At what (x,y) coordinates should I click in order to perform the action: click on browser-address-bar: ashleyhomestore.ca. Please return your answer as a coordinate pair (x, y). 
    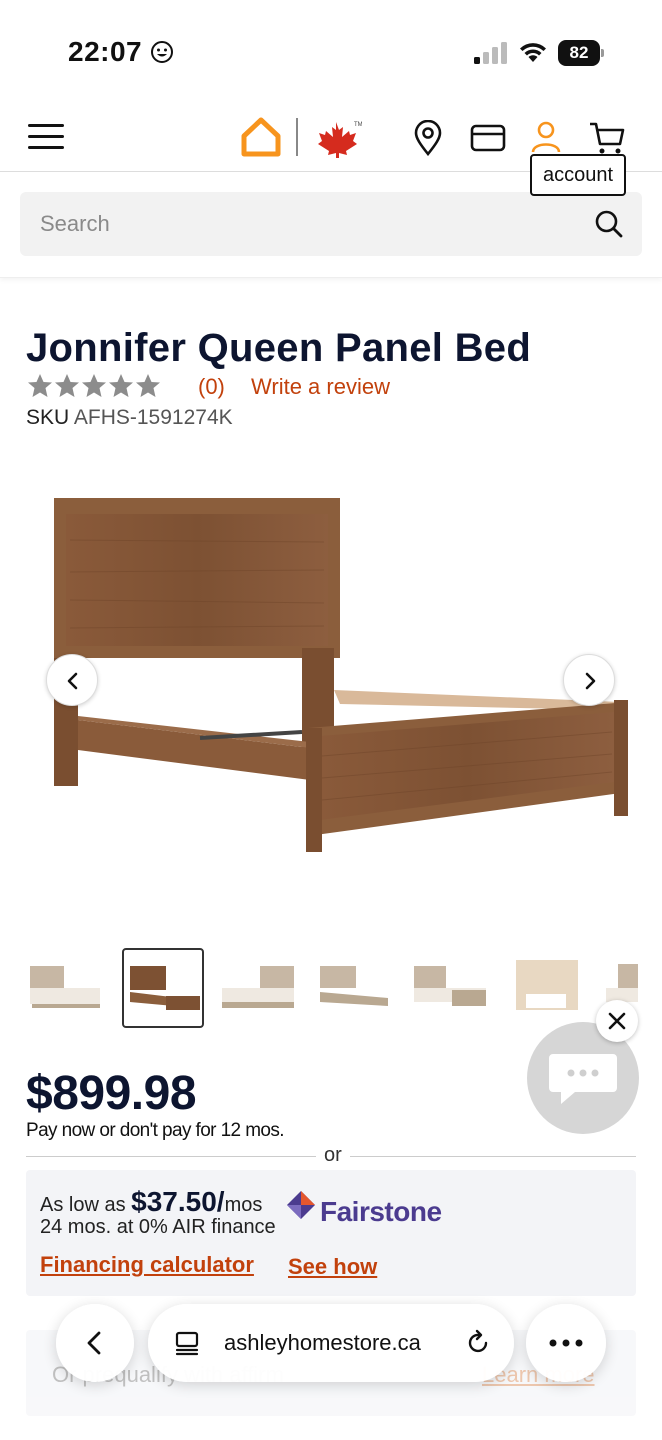
    Looking at the image, I should click on (331, 1343).